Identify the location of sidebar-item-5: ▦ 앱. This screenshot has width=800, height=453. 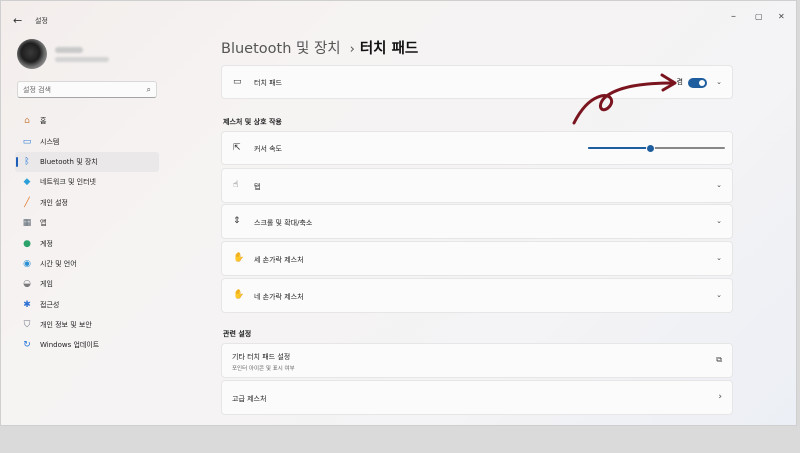
(87, 223).